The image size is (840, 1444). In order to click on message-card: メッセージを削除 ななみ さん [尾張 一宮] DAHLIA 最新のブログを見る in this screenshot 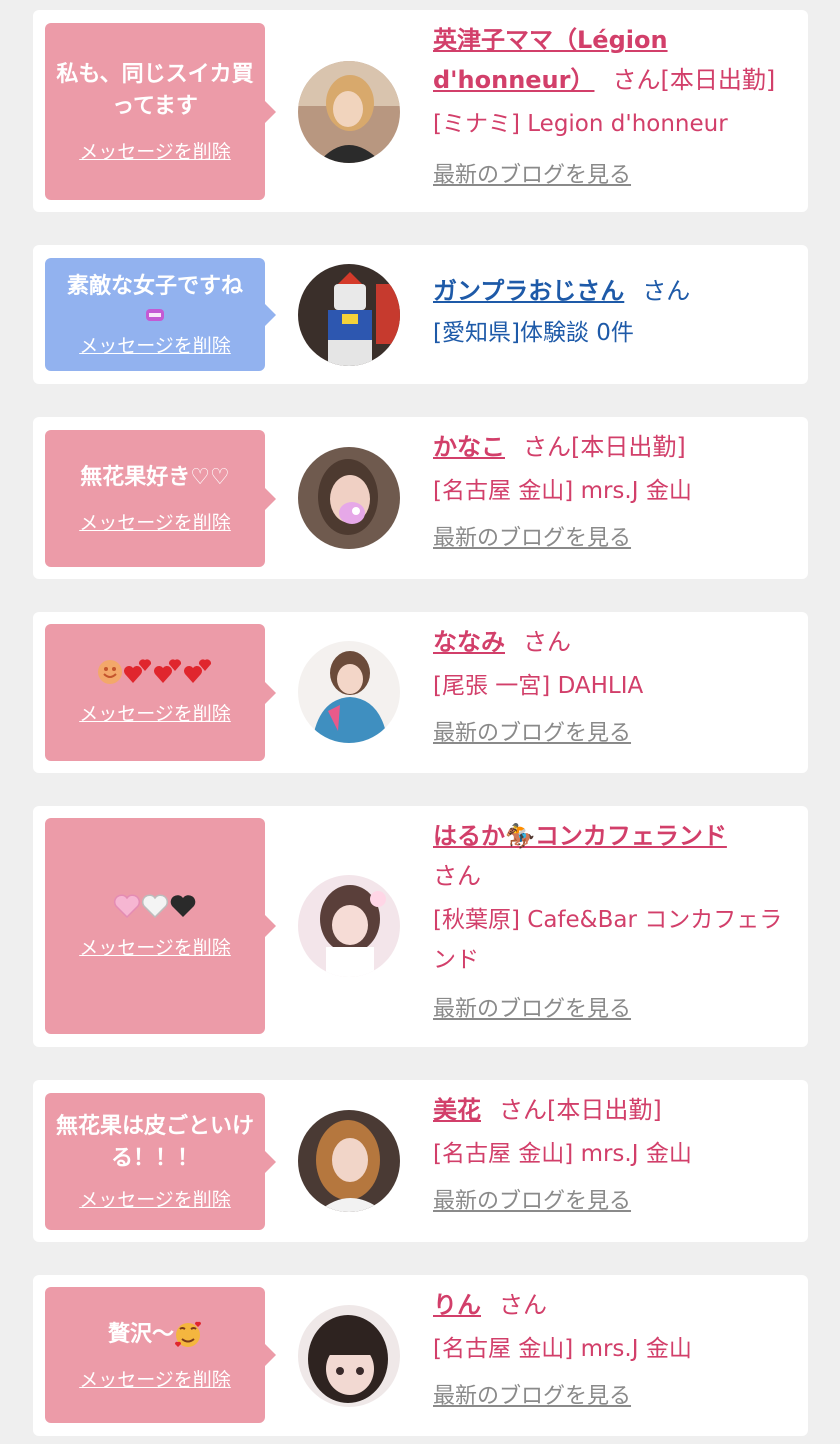, I will do `click(420, 692)`.